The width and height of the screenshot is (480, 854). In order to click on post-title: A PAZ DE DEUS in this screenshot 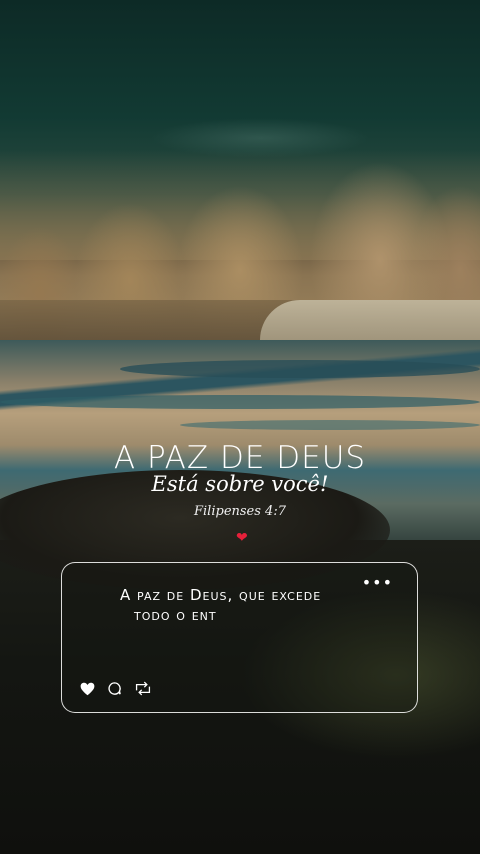, I will do `click(240, 458)`.